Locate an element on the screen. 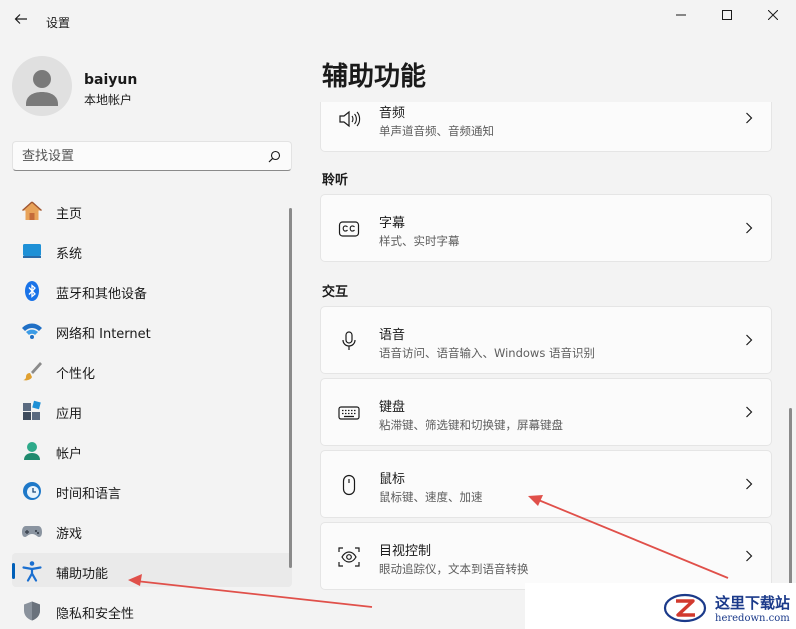 The width and height of the screenshot is (796, 629). sidebar-scrollbar is located at coordinates (290, 388).